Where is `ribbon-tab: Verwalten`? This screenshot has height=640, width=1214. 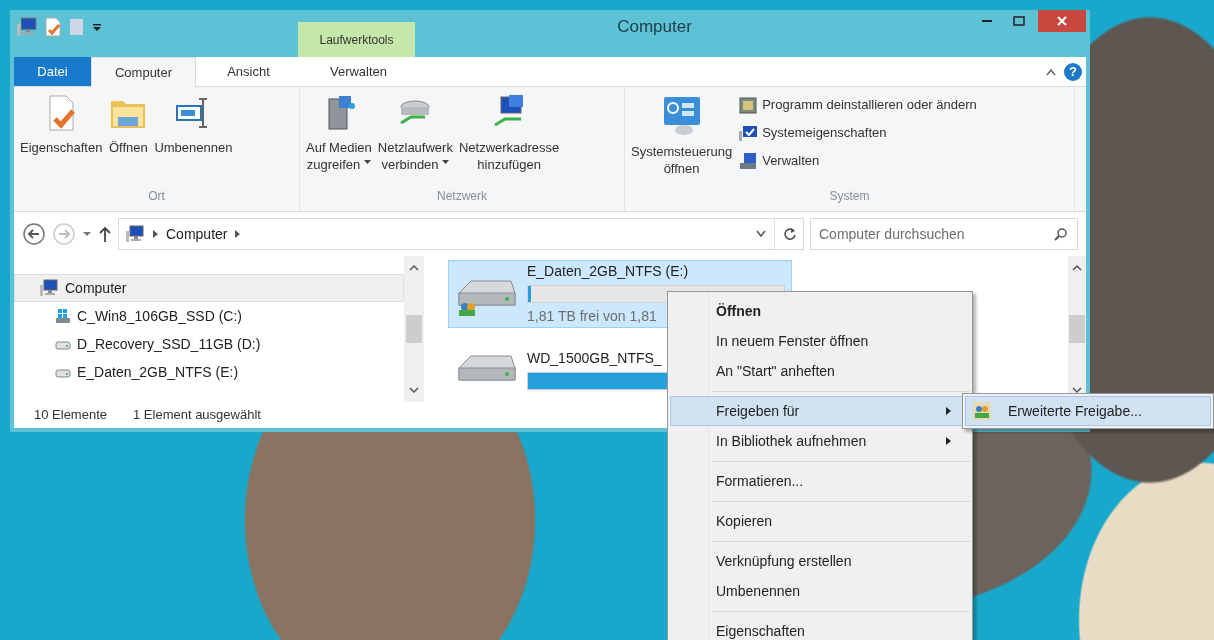 ribbon-tab: Verwalten is located at coordinates (358, 71).